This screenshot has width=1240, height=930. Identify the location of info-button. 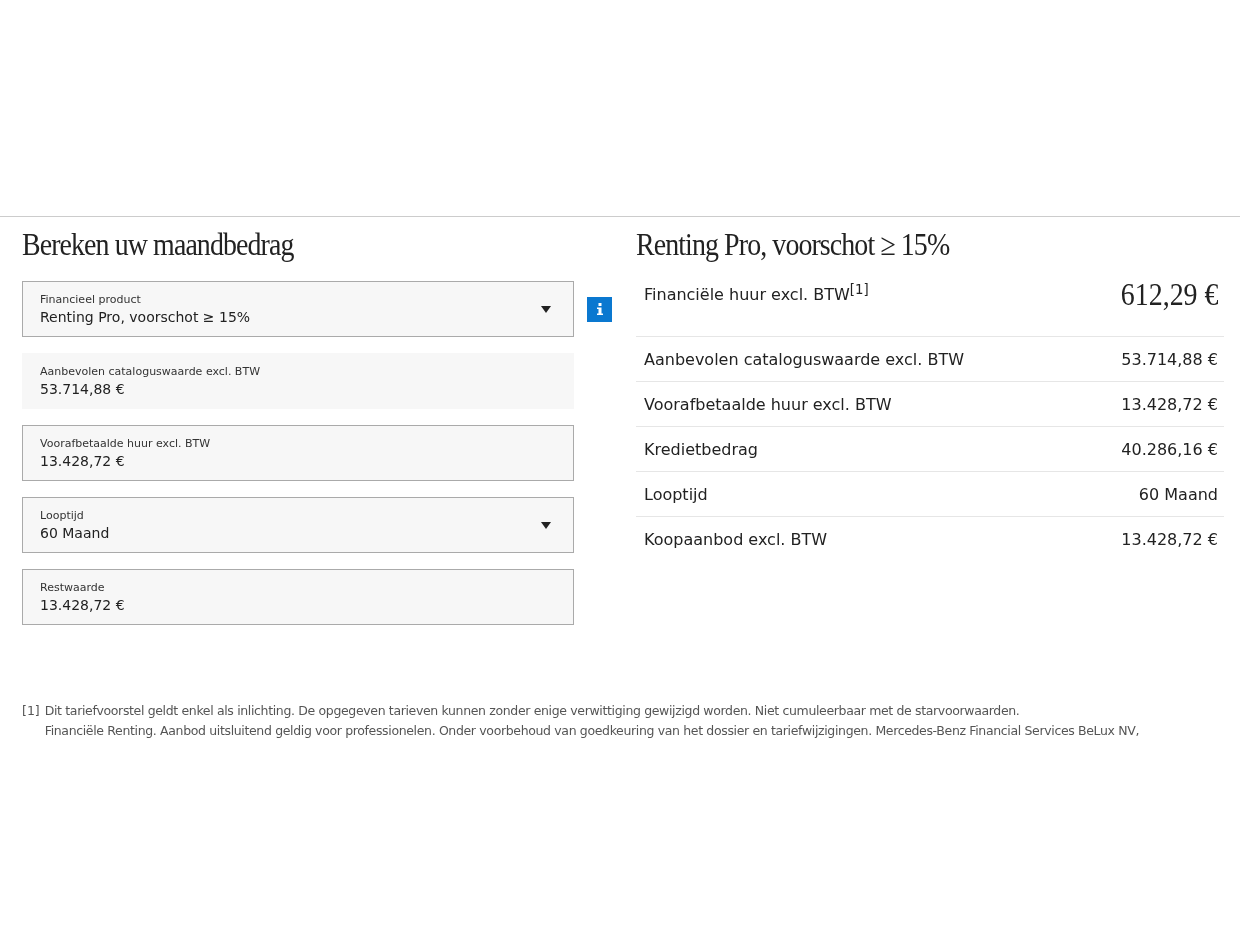
(599, 309).